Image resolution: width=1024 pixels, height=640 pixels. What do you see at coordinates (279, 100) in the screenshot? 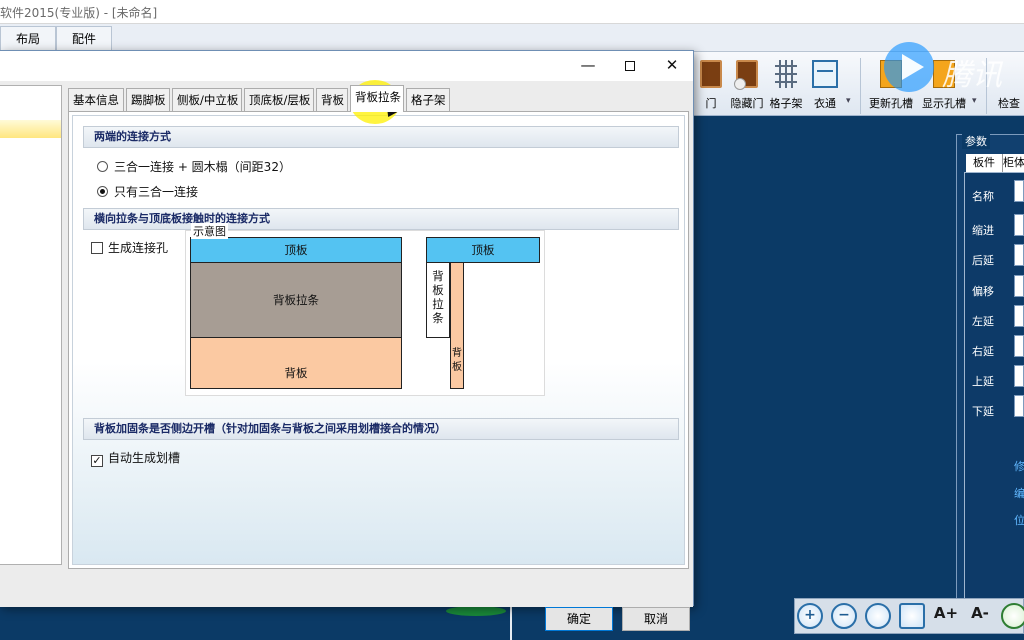
I see `tab-top-bottom-board: 顶底板/层板` at bounding box center [279, 100].